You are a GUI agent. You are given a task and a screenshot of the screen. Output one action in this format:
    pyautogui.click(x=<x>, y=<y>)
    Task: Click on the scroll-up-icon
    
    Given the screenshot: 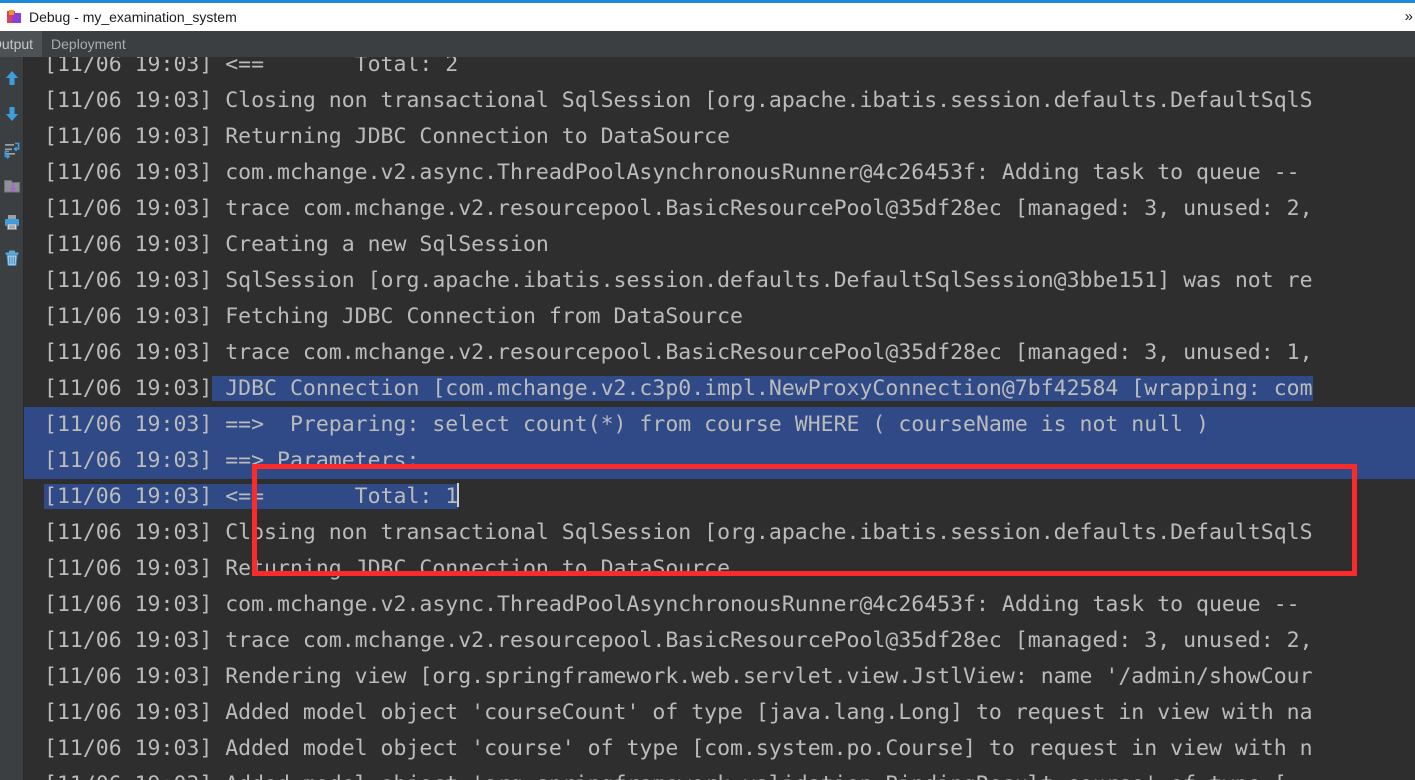 What is the action you would take?
    pyautogui.click(x=12, y=78)
    